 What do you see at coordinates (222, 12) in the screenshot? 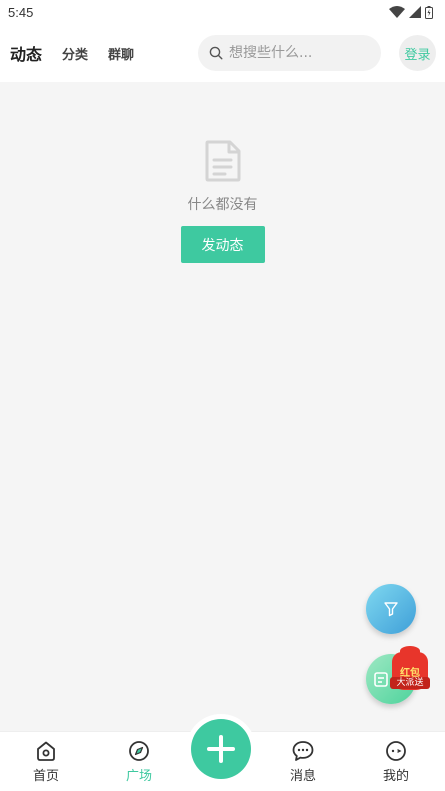
I see `status-bar: 5:45` at bounding box center [222, 12].